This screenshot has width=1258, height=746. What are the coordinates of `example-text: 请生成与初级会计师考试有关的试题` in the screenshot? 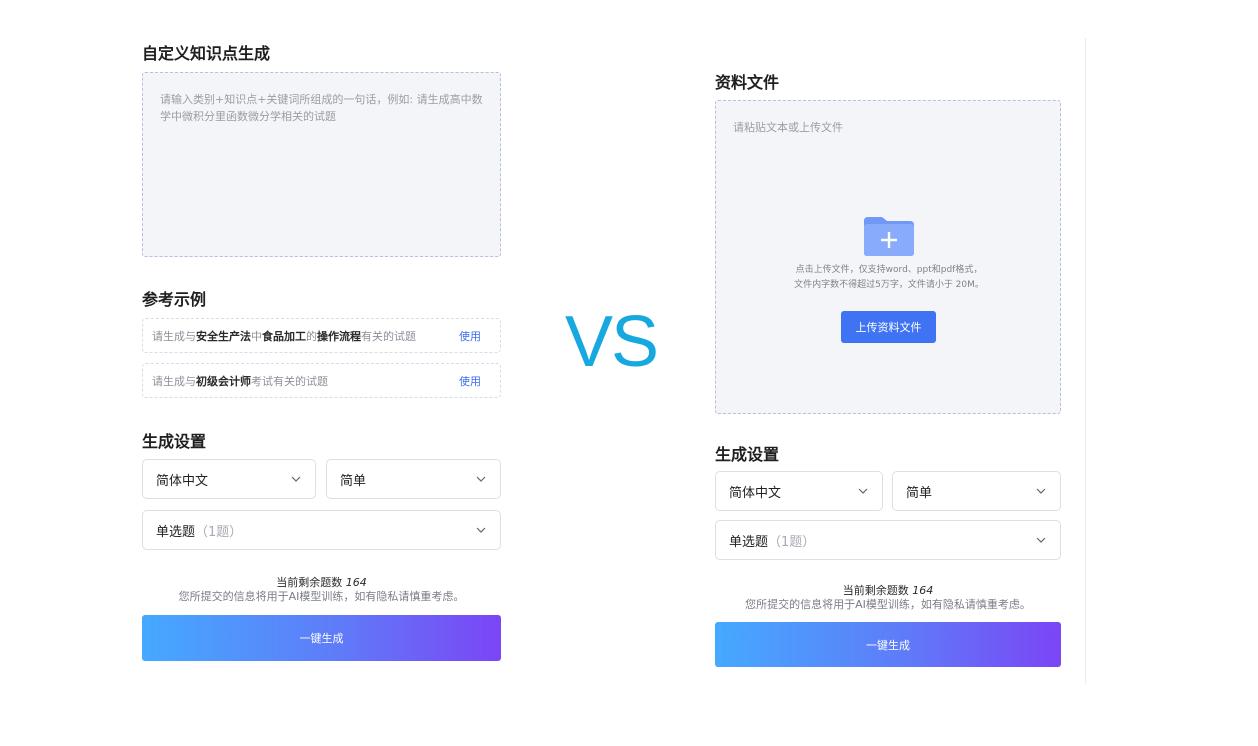 It's located at (240, 381).